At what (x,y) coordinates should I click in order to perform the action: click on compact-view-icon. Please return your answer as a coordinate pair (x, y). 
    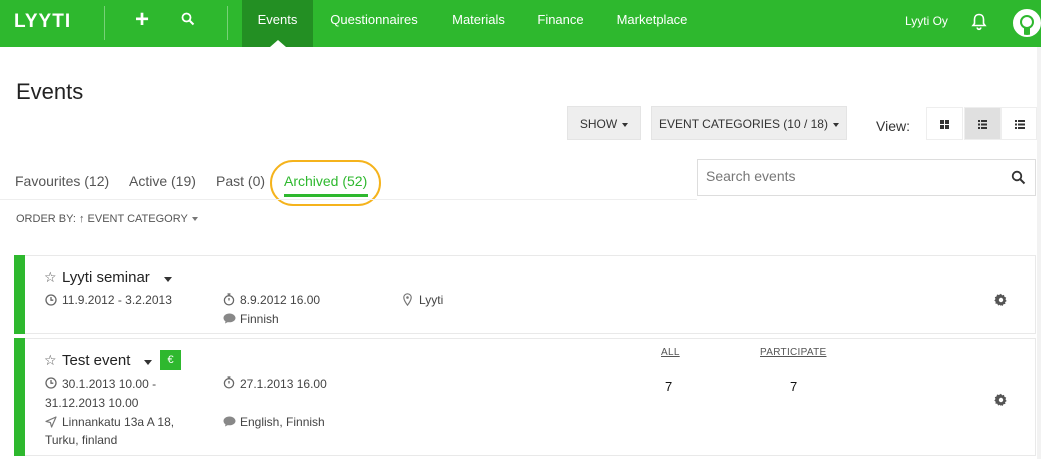
    Looking at the image, I should click on (1020, 124).